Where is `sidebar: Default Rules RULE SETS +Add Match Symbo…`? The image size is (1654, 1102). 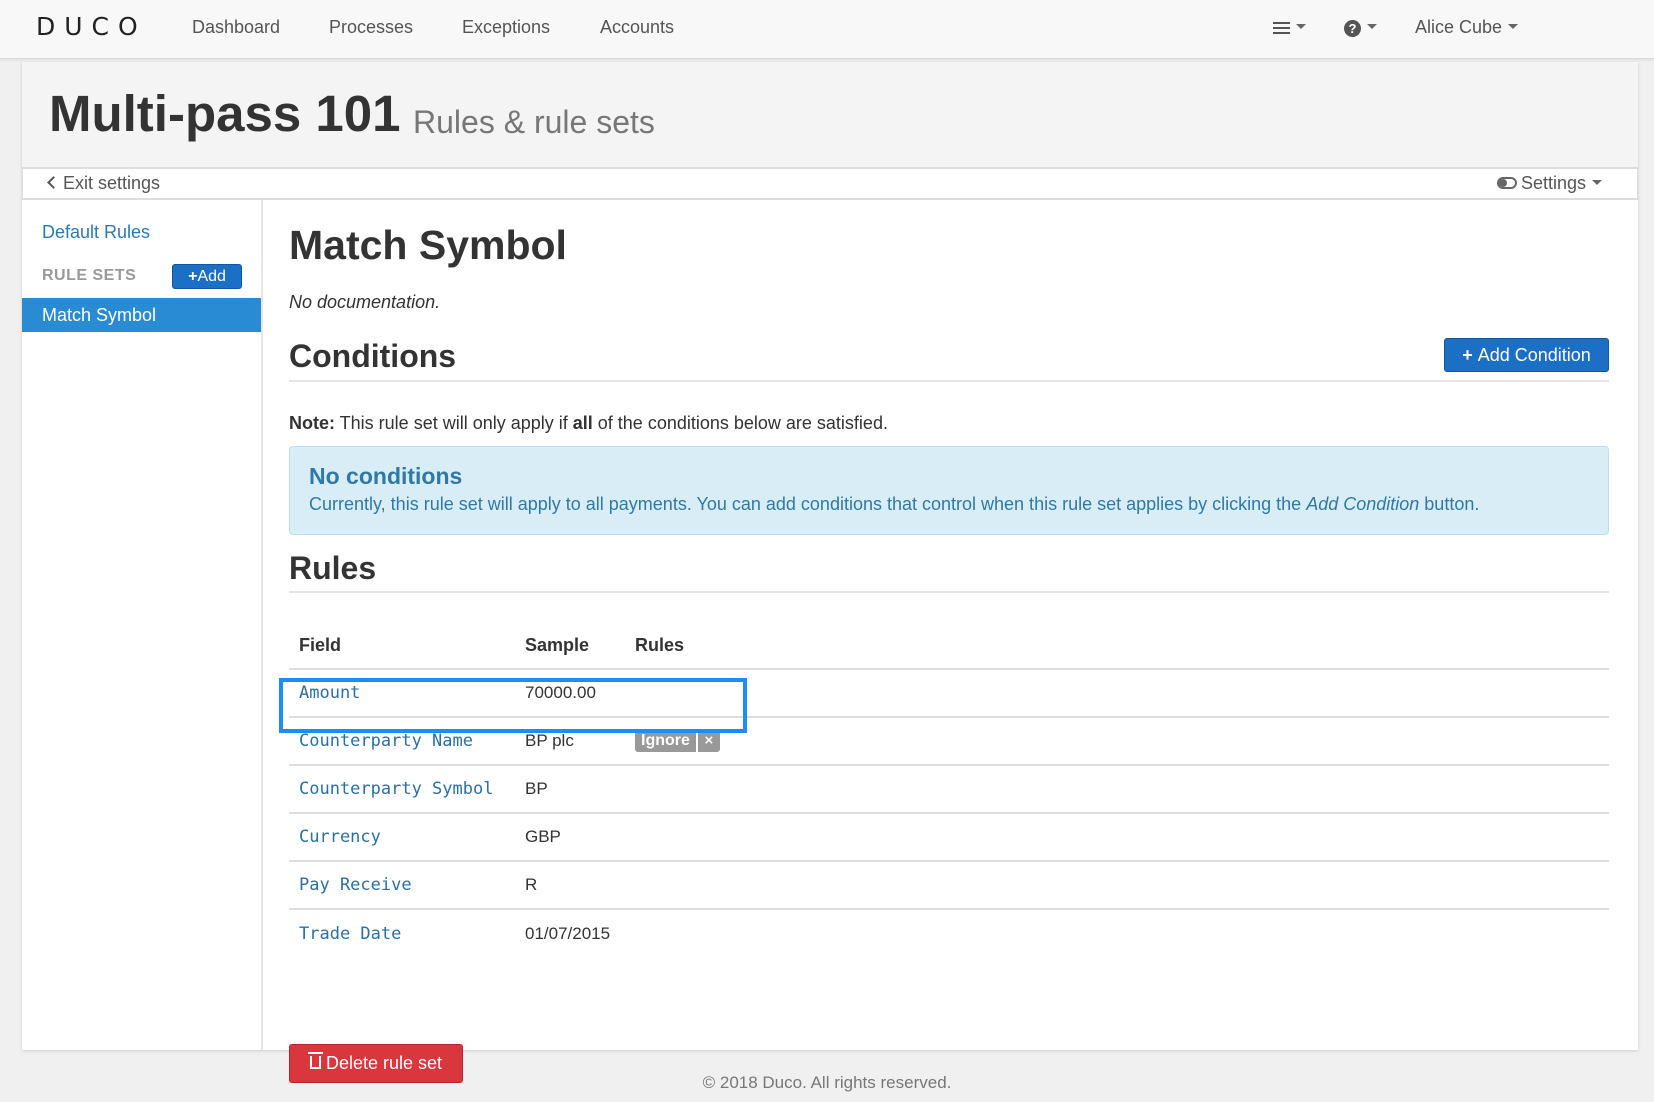
sidebar: Default Rules RULE SETS +Add Match Symbo… is located at coordinates (142, 625).